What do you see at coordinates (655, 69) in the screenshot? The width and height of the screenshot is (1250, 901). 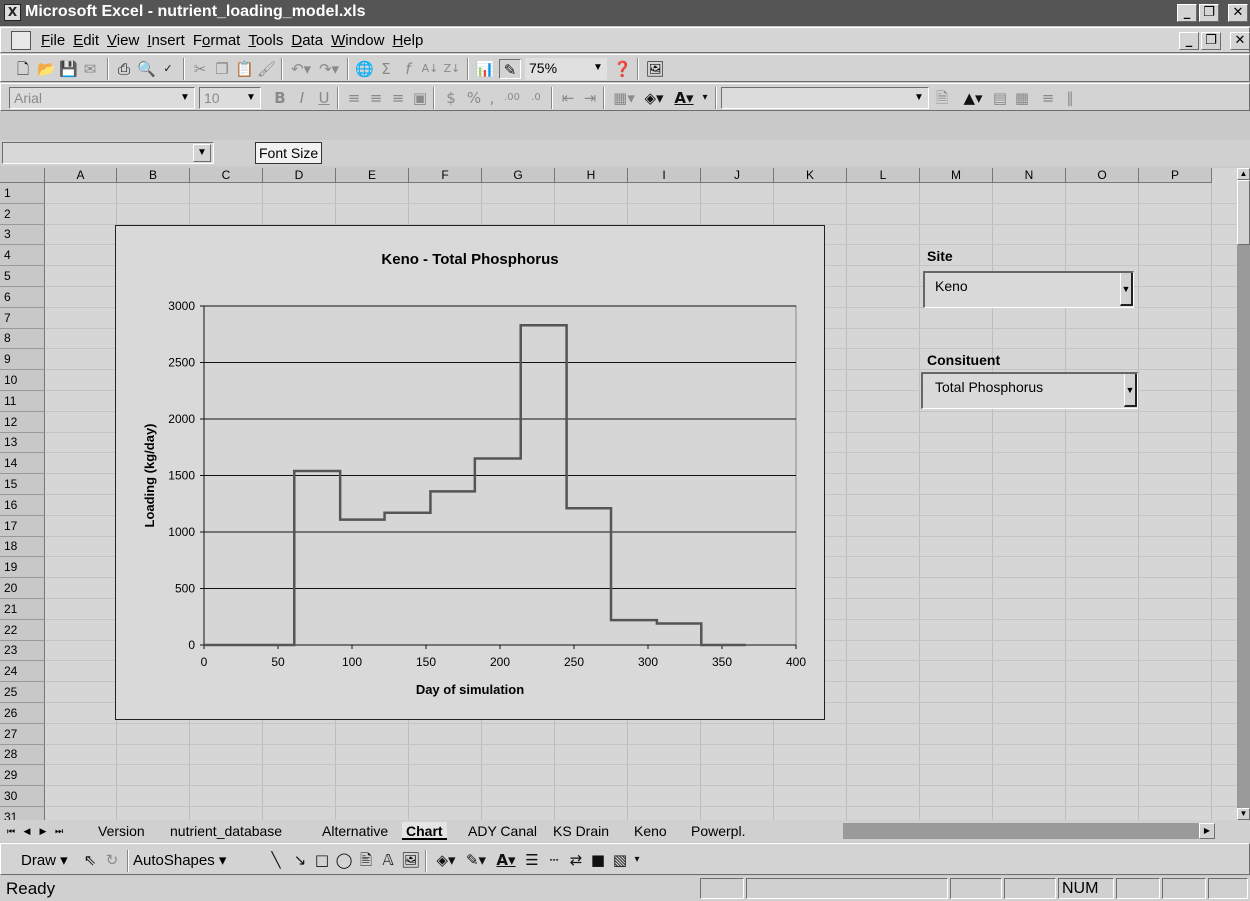 I see `toolbar-options-icon: 🖼` at bounding box center [655, 69].